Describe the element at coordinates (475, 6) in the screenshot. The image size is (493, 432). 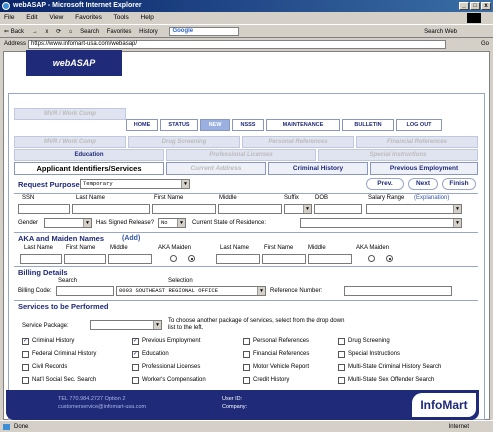
I see `maximize-button: □` at that location.